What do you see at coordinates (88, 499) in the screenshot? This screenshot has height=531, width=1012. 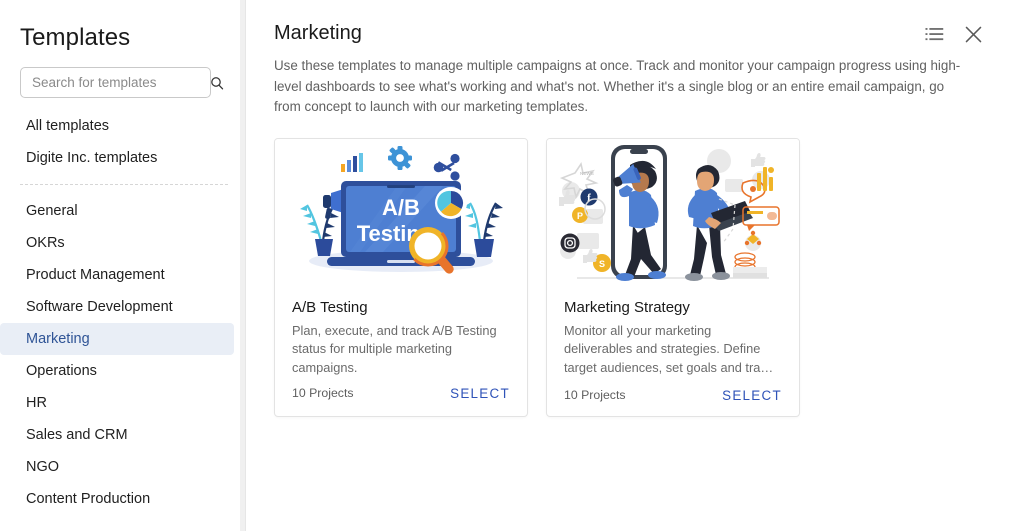 I see `sidebar-item-label: Content Production` at bounding box center [88, 499].